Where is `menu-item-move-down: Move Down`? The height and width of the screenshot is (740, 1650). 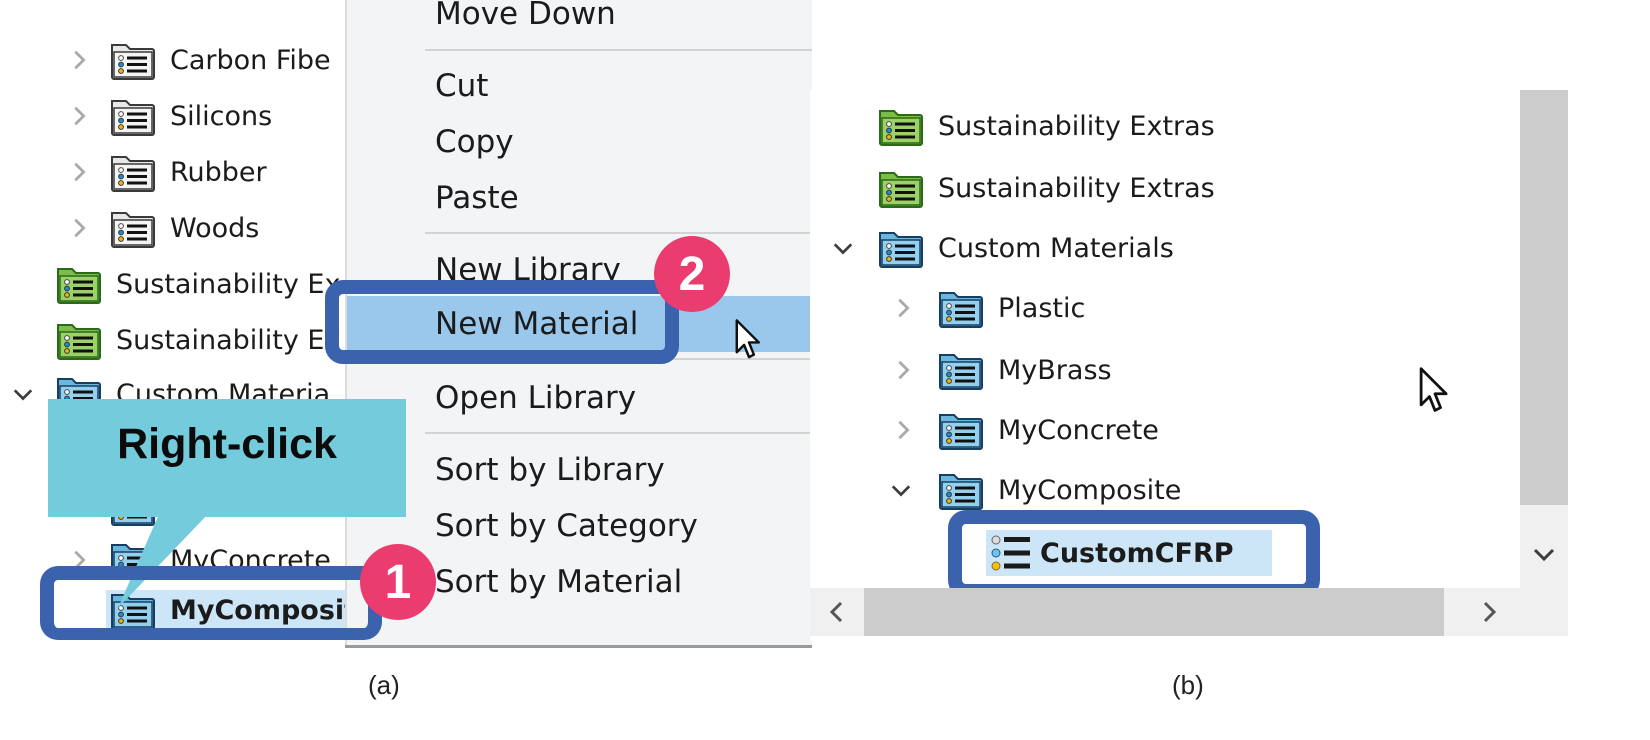 menu-item-move-down: Move Down is located at coordinates (579, 20).